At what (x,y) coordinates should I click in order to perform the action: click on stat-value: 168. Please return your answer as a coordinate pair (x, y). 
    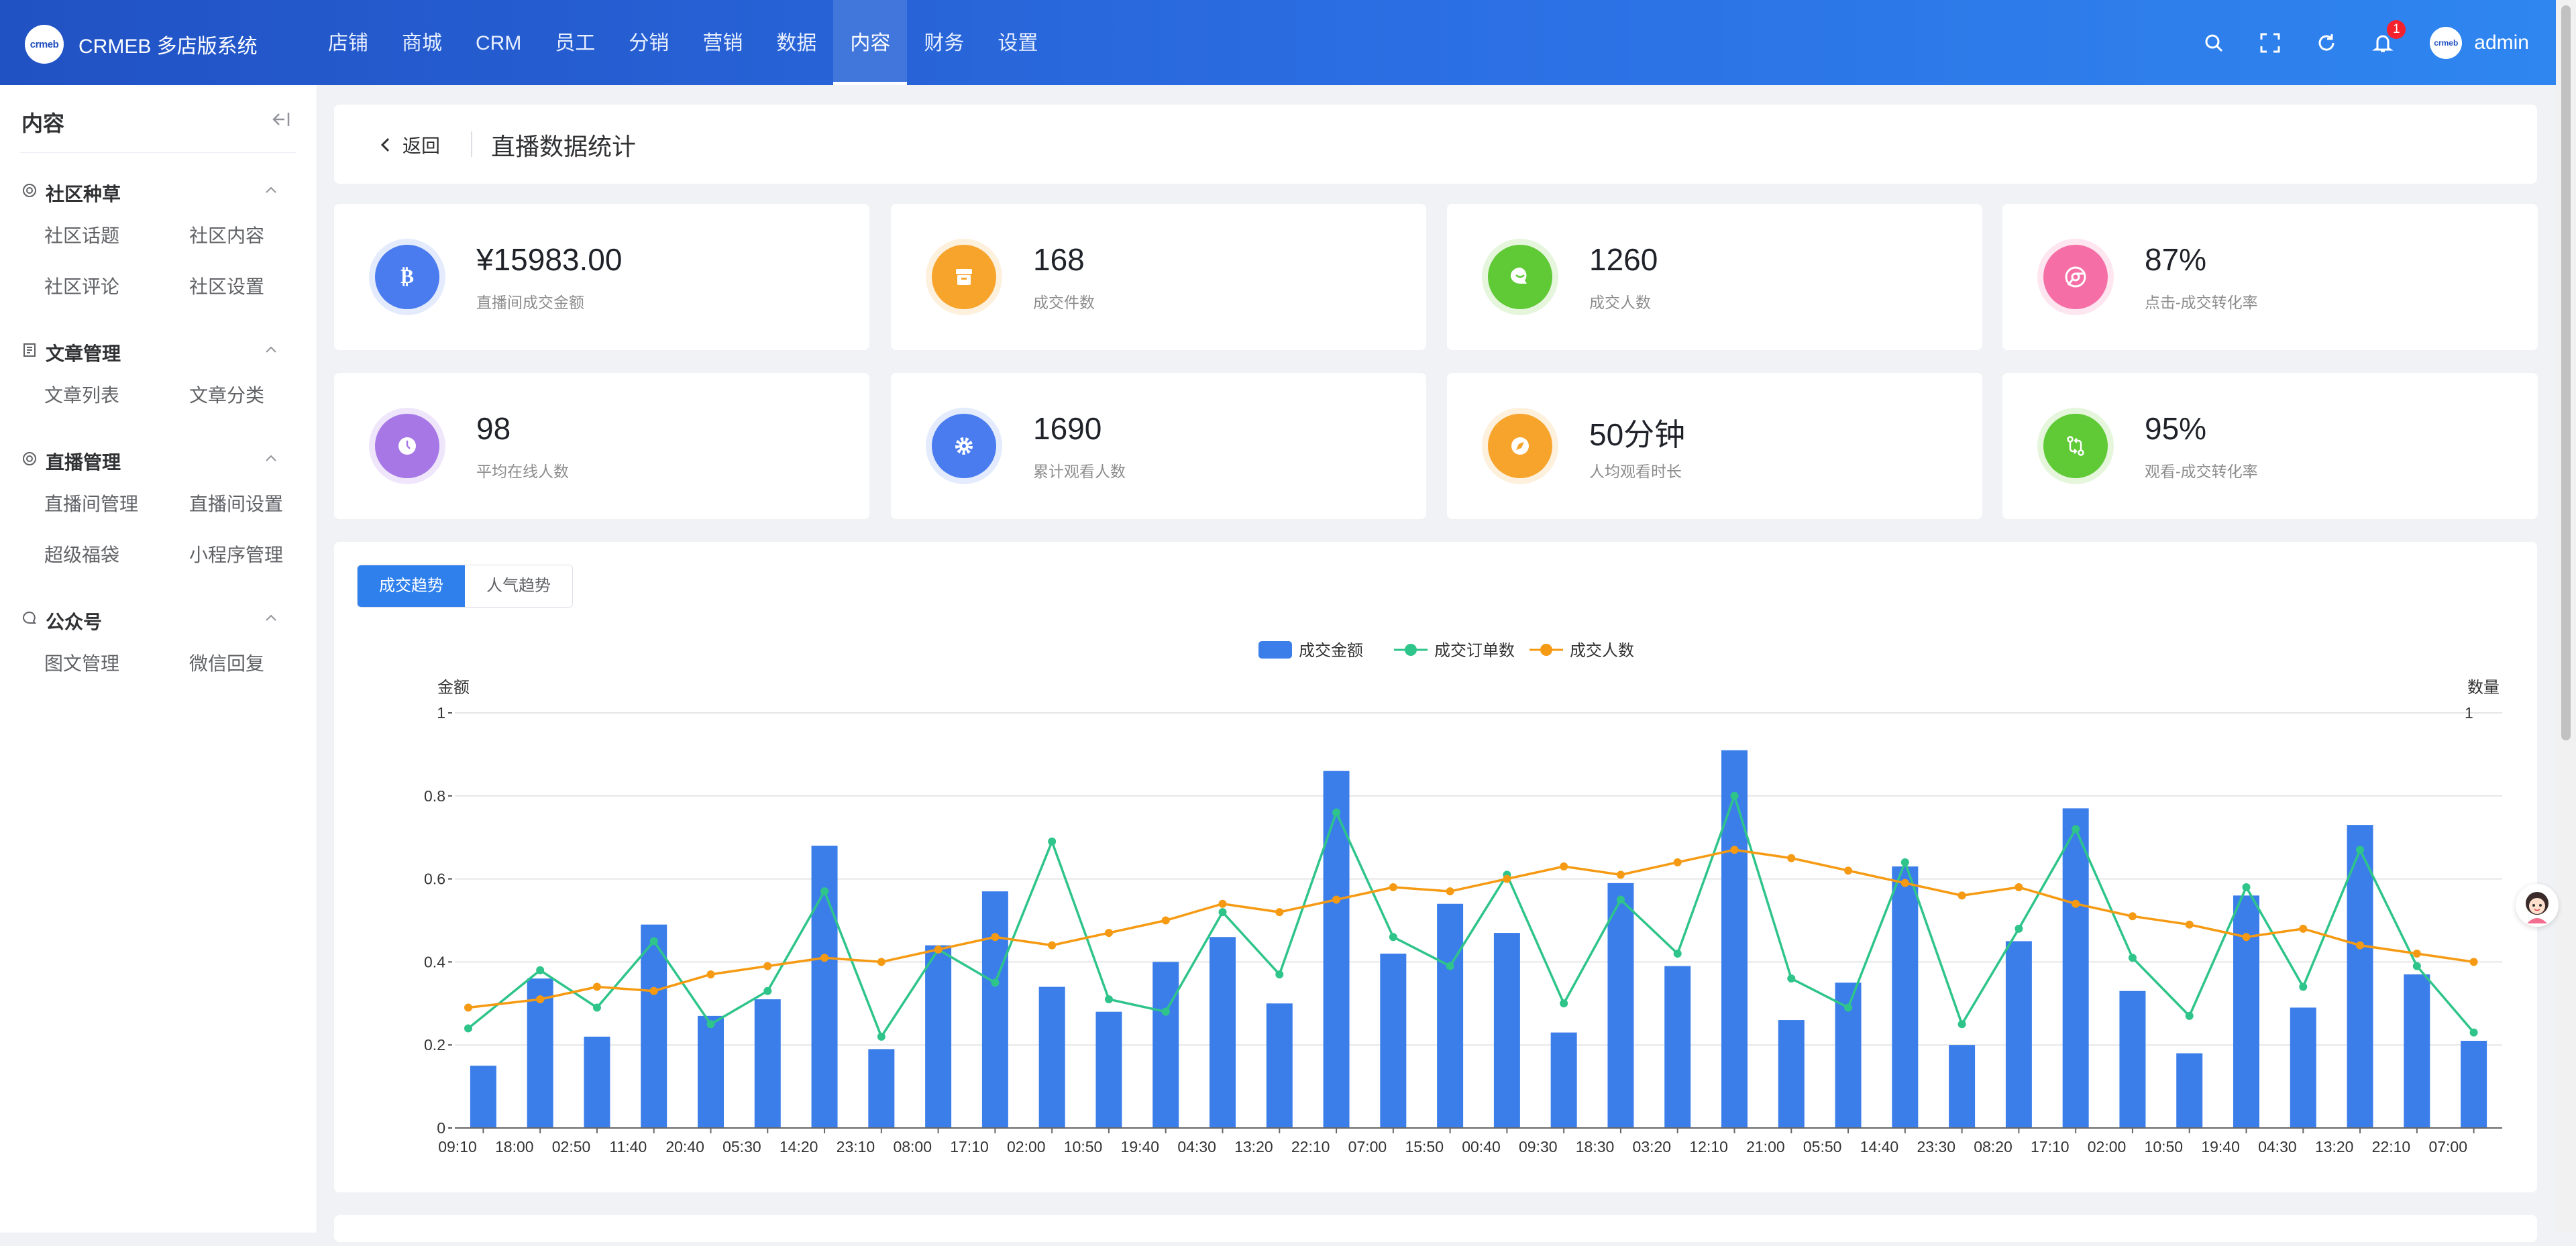
    Looking at the image, I should click on (1059, 259).